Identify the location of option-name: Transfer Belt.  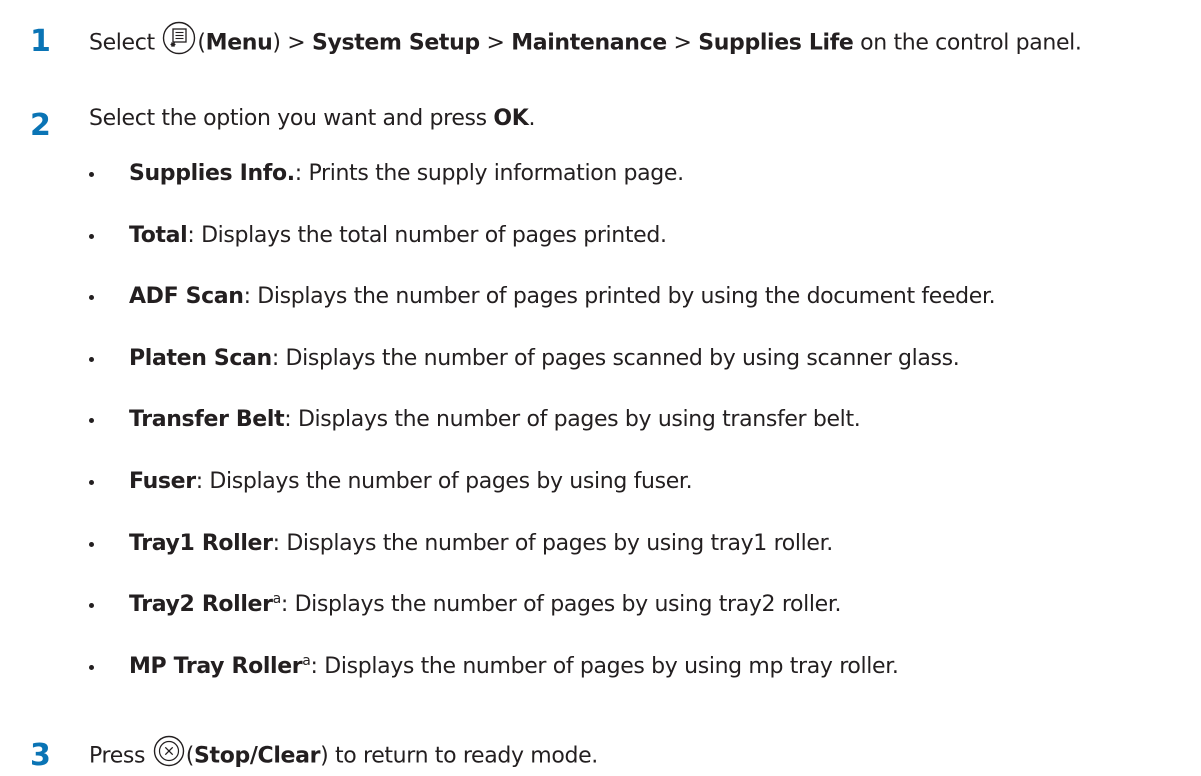
(207, 419).